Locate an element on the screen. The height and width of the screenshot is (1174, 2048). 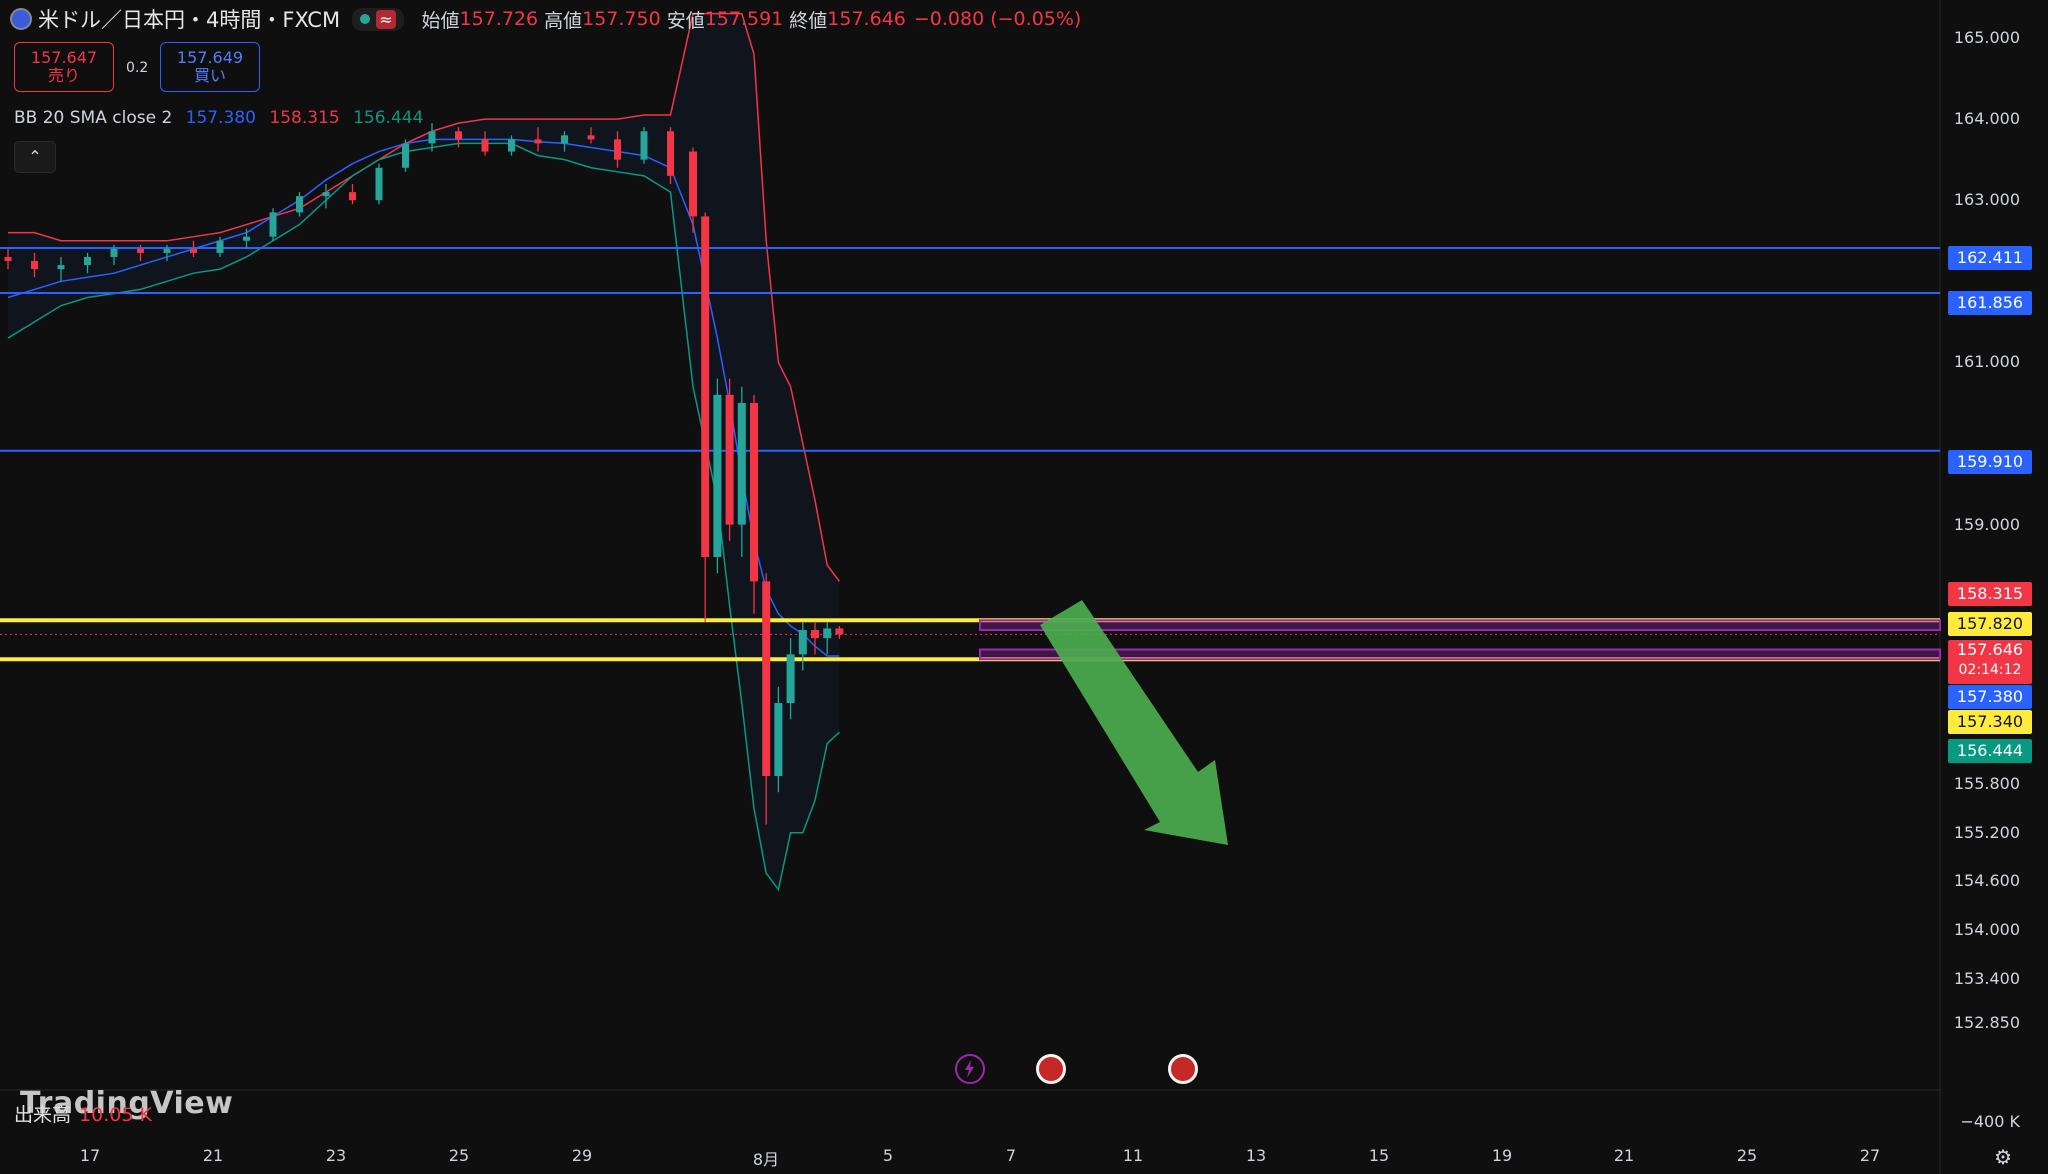
price-tick-label: 155.200 is located at coordinates (1986, 832).